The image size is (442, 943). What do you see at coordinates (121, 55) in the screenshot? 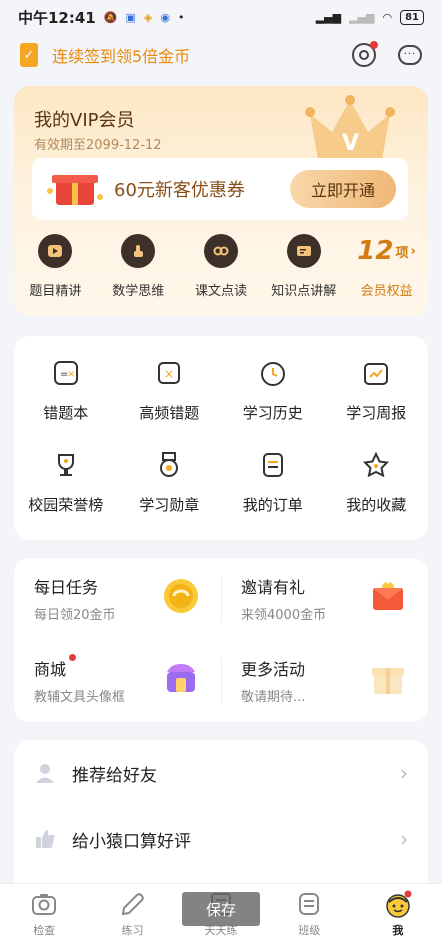
I see `sign-in-text: 连续签到领5倍金币` at bounding box center [121, 55].